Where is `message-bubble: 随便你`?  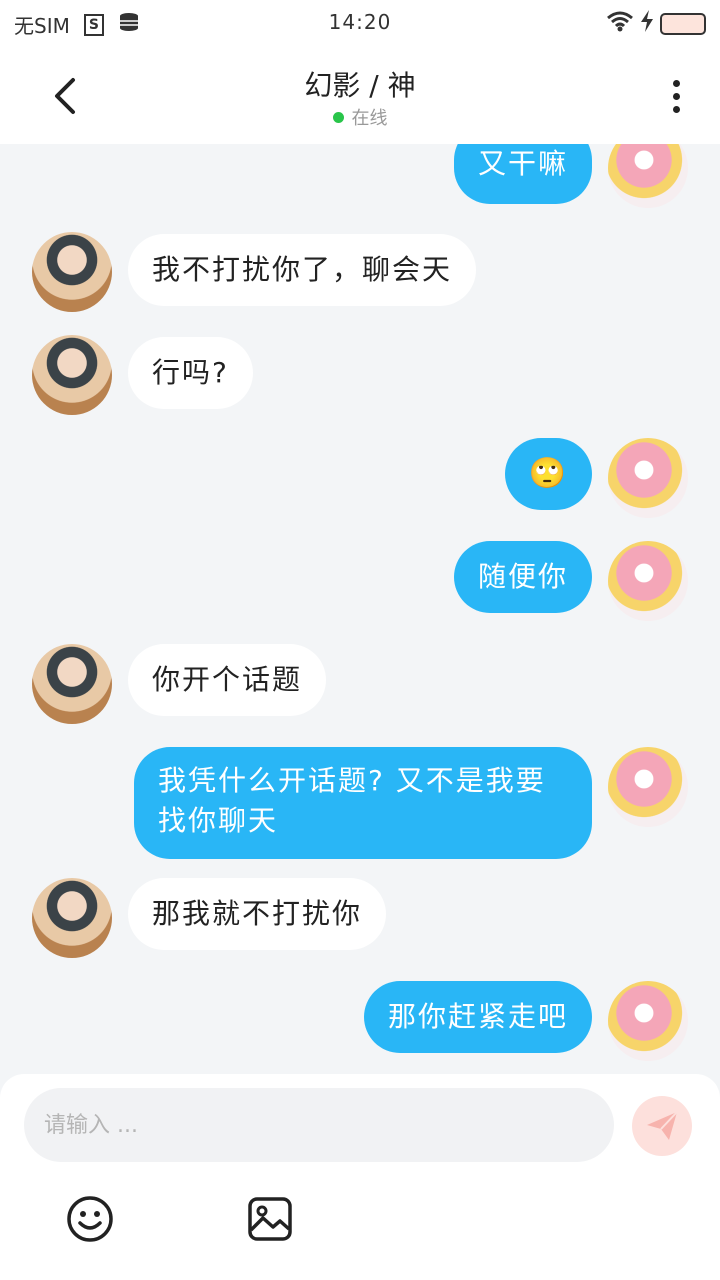 message-bubble: 随便你 is located at coordinates (522, 577).